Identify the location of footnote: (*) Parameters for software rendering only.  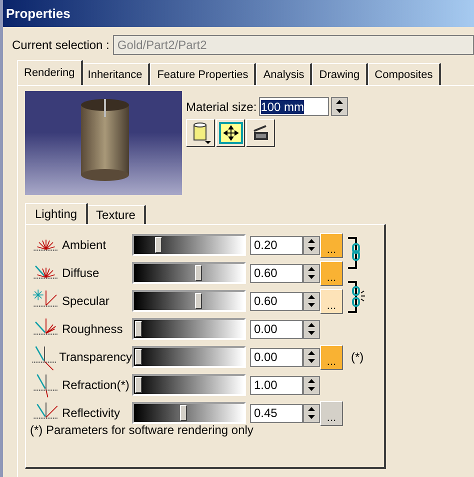
(142, 430).